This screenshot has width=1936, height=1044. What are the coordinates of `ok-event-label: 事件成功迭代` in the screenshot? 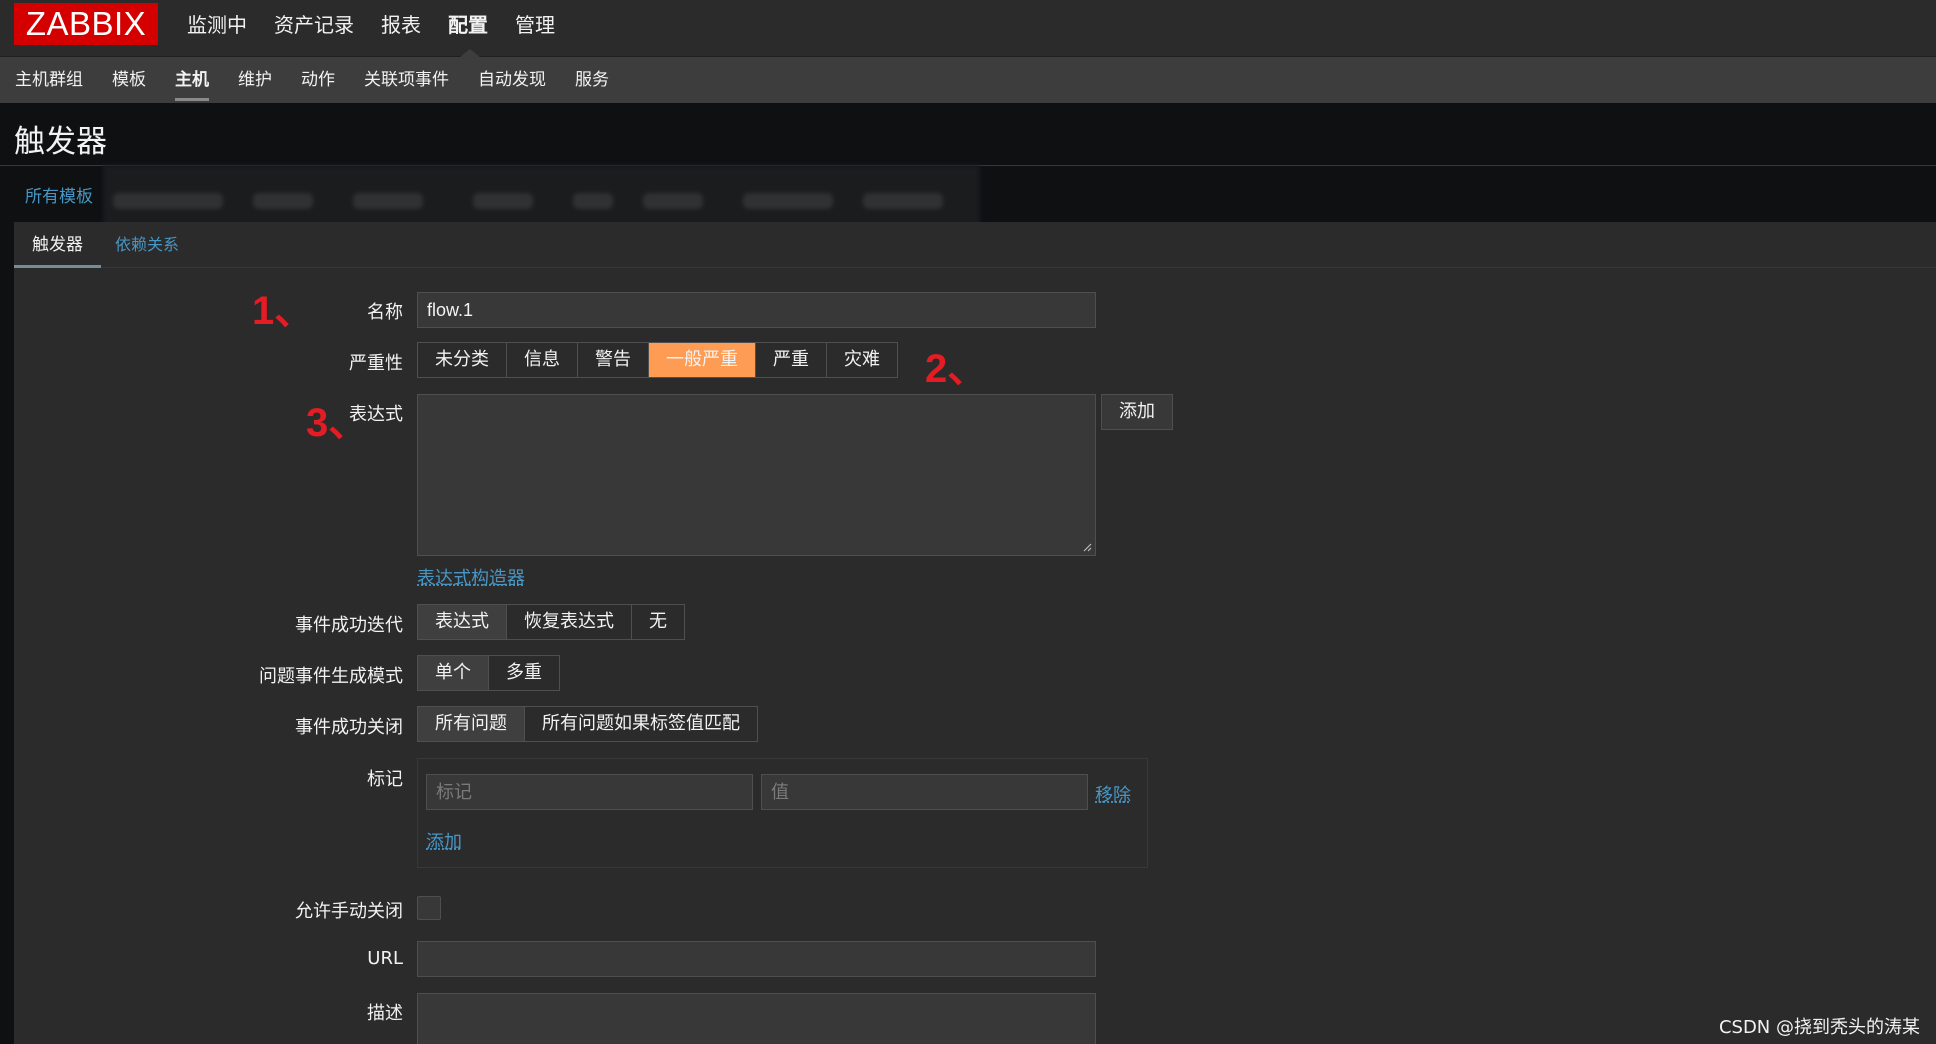 It's located at (349, 625).